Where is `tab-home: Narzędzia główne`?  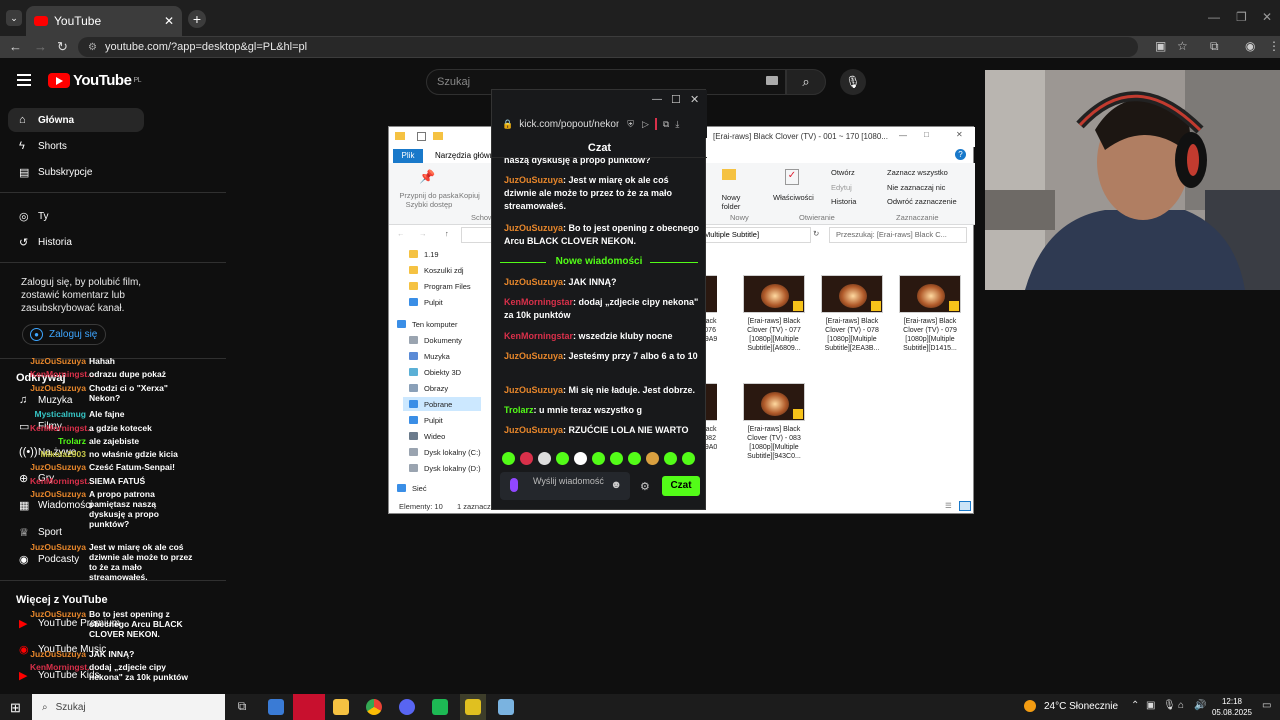
tab-home: Narzędzia główne is located at coordinates (467, 155).